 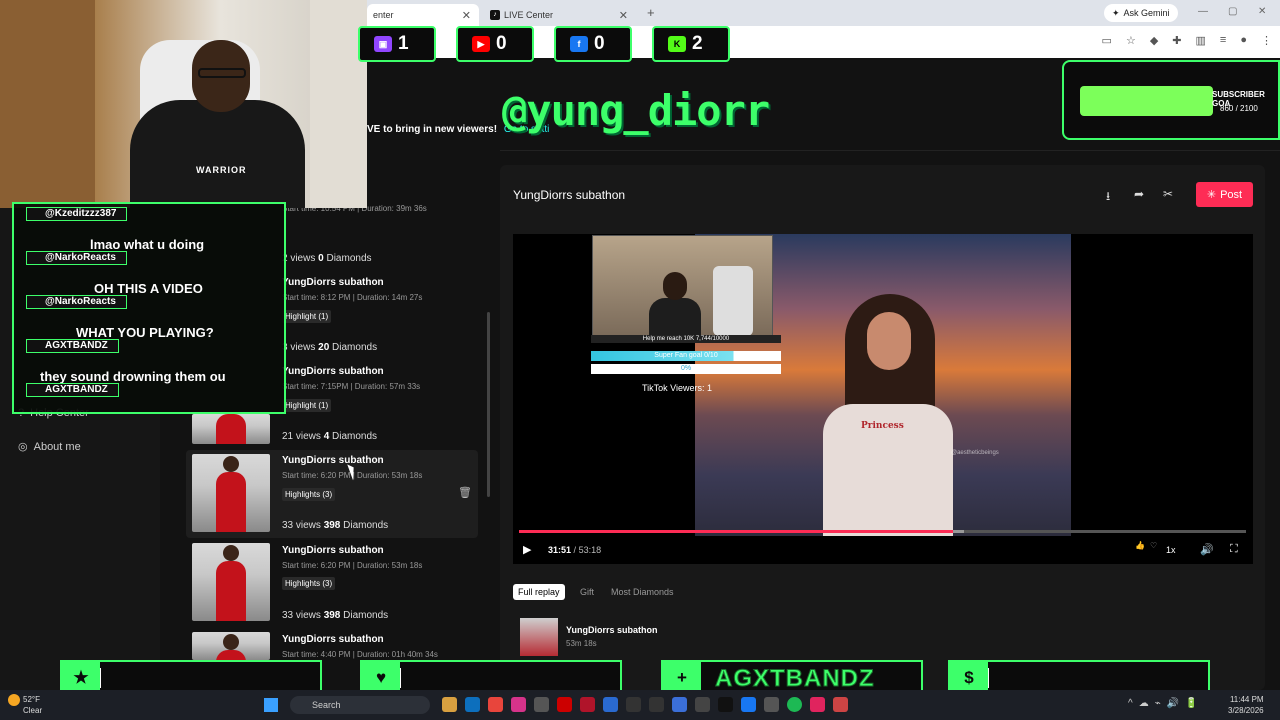 I want to click on new-tab-button: +, so click(x=651, y=12).